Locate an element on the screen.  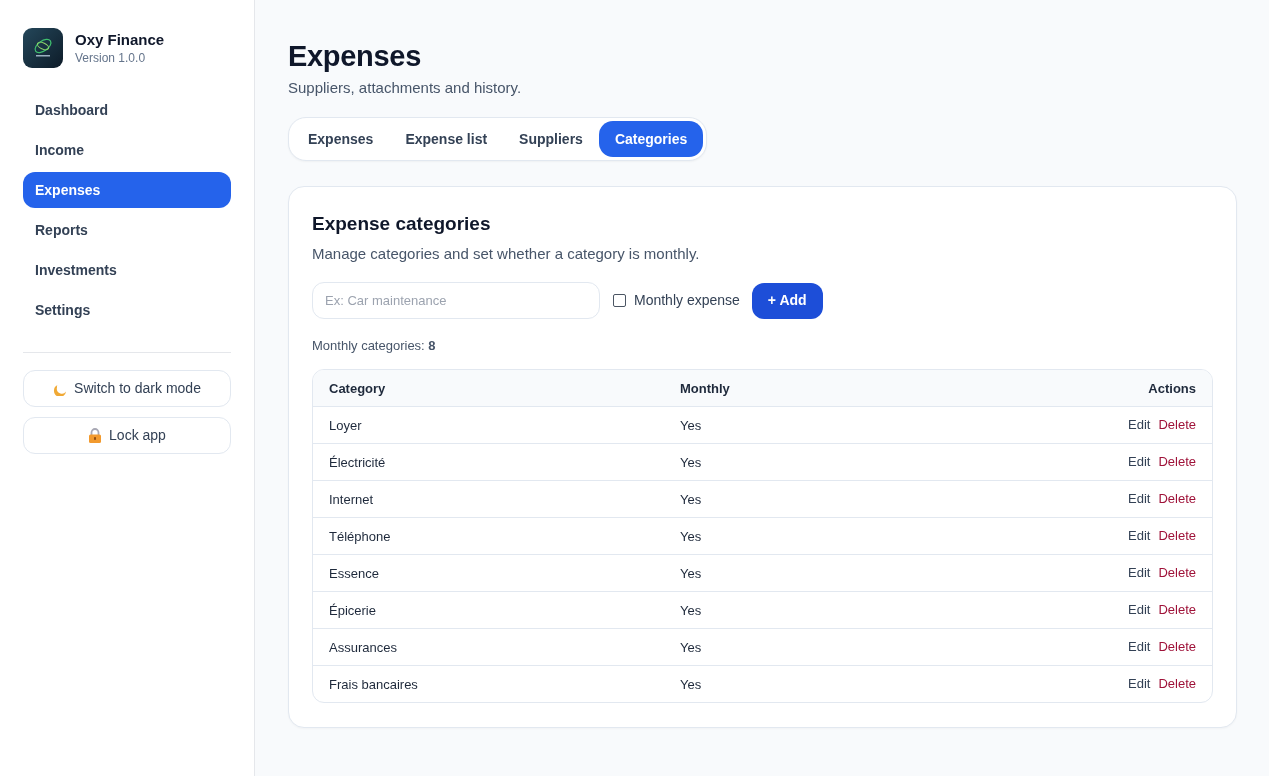
app-logo-icon is located at coordinates (43, 48).